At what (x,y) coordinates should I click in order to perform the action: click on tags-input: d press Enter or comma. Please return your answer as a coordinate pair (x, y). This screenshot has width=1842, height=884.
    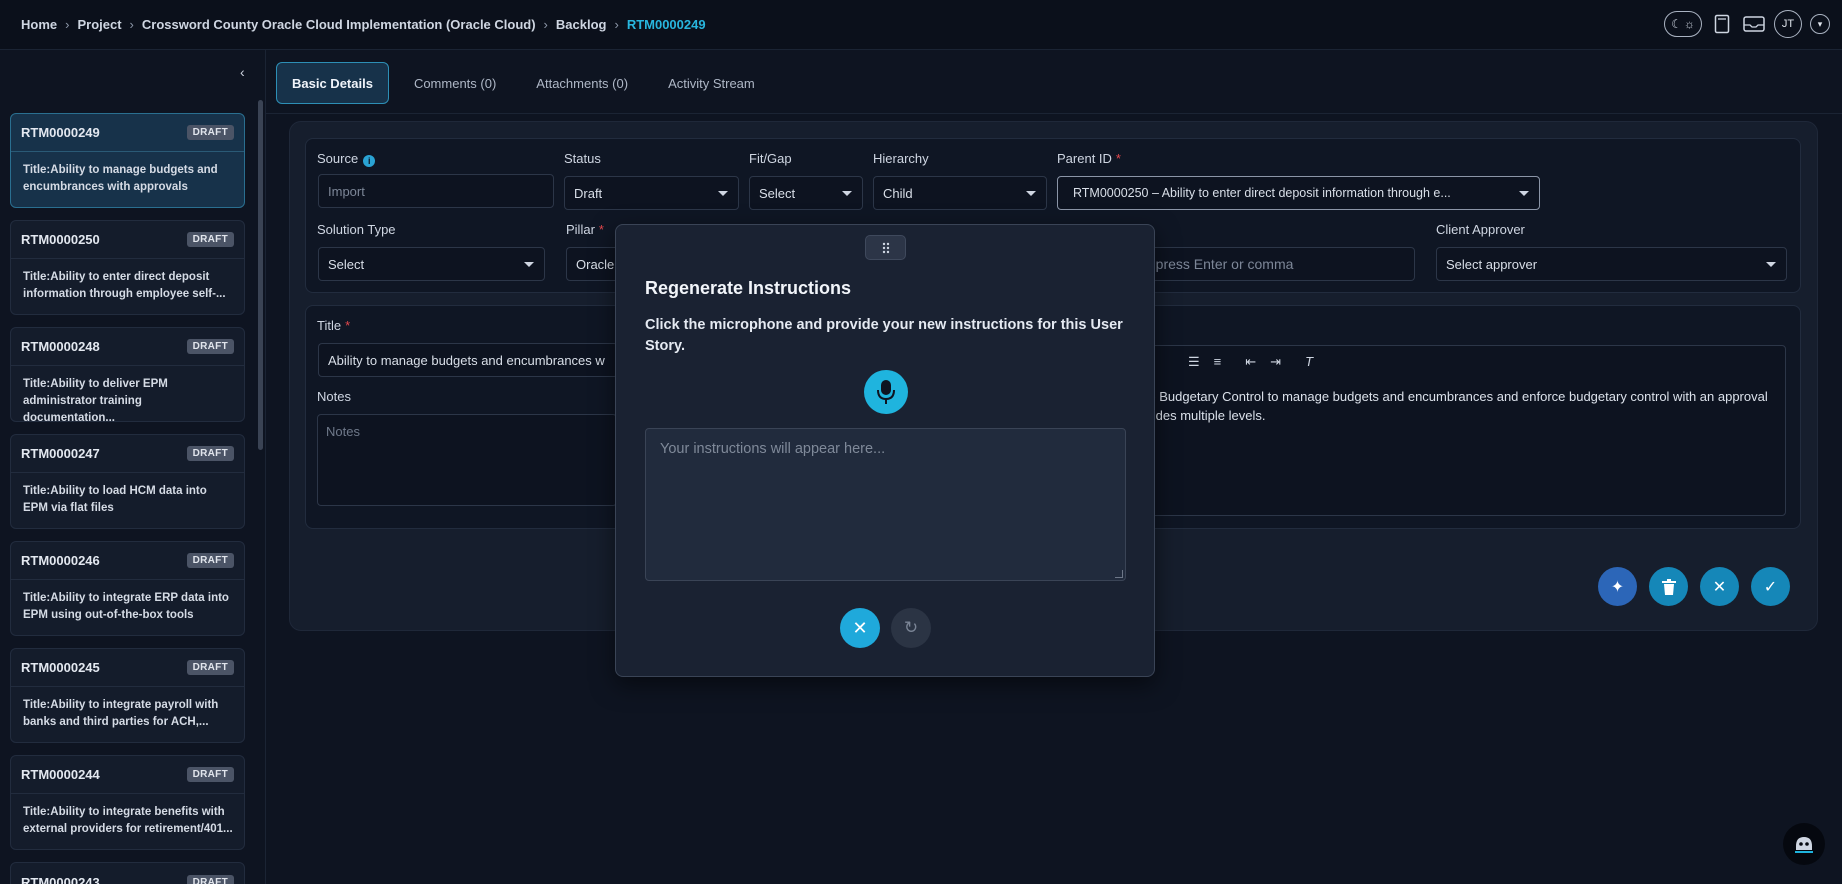
    Looking at the image, I should click on (1275, 264).